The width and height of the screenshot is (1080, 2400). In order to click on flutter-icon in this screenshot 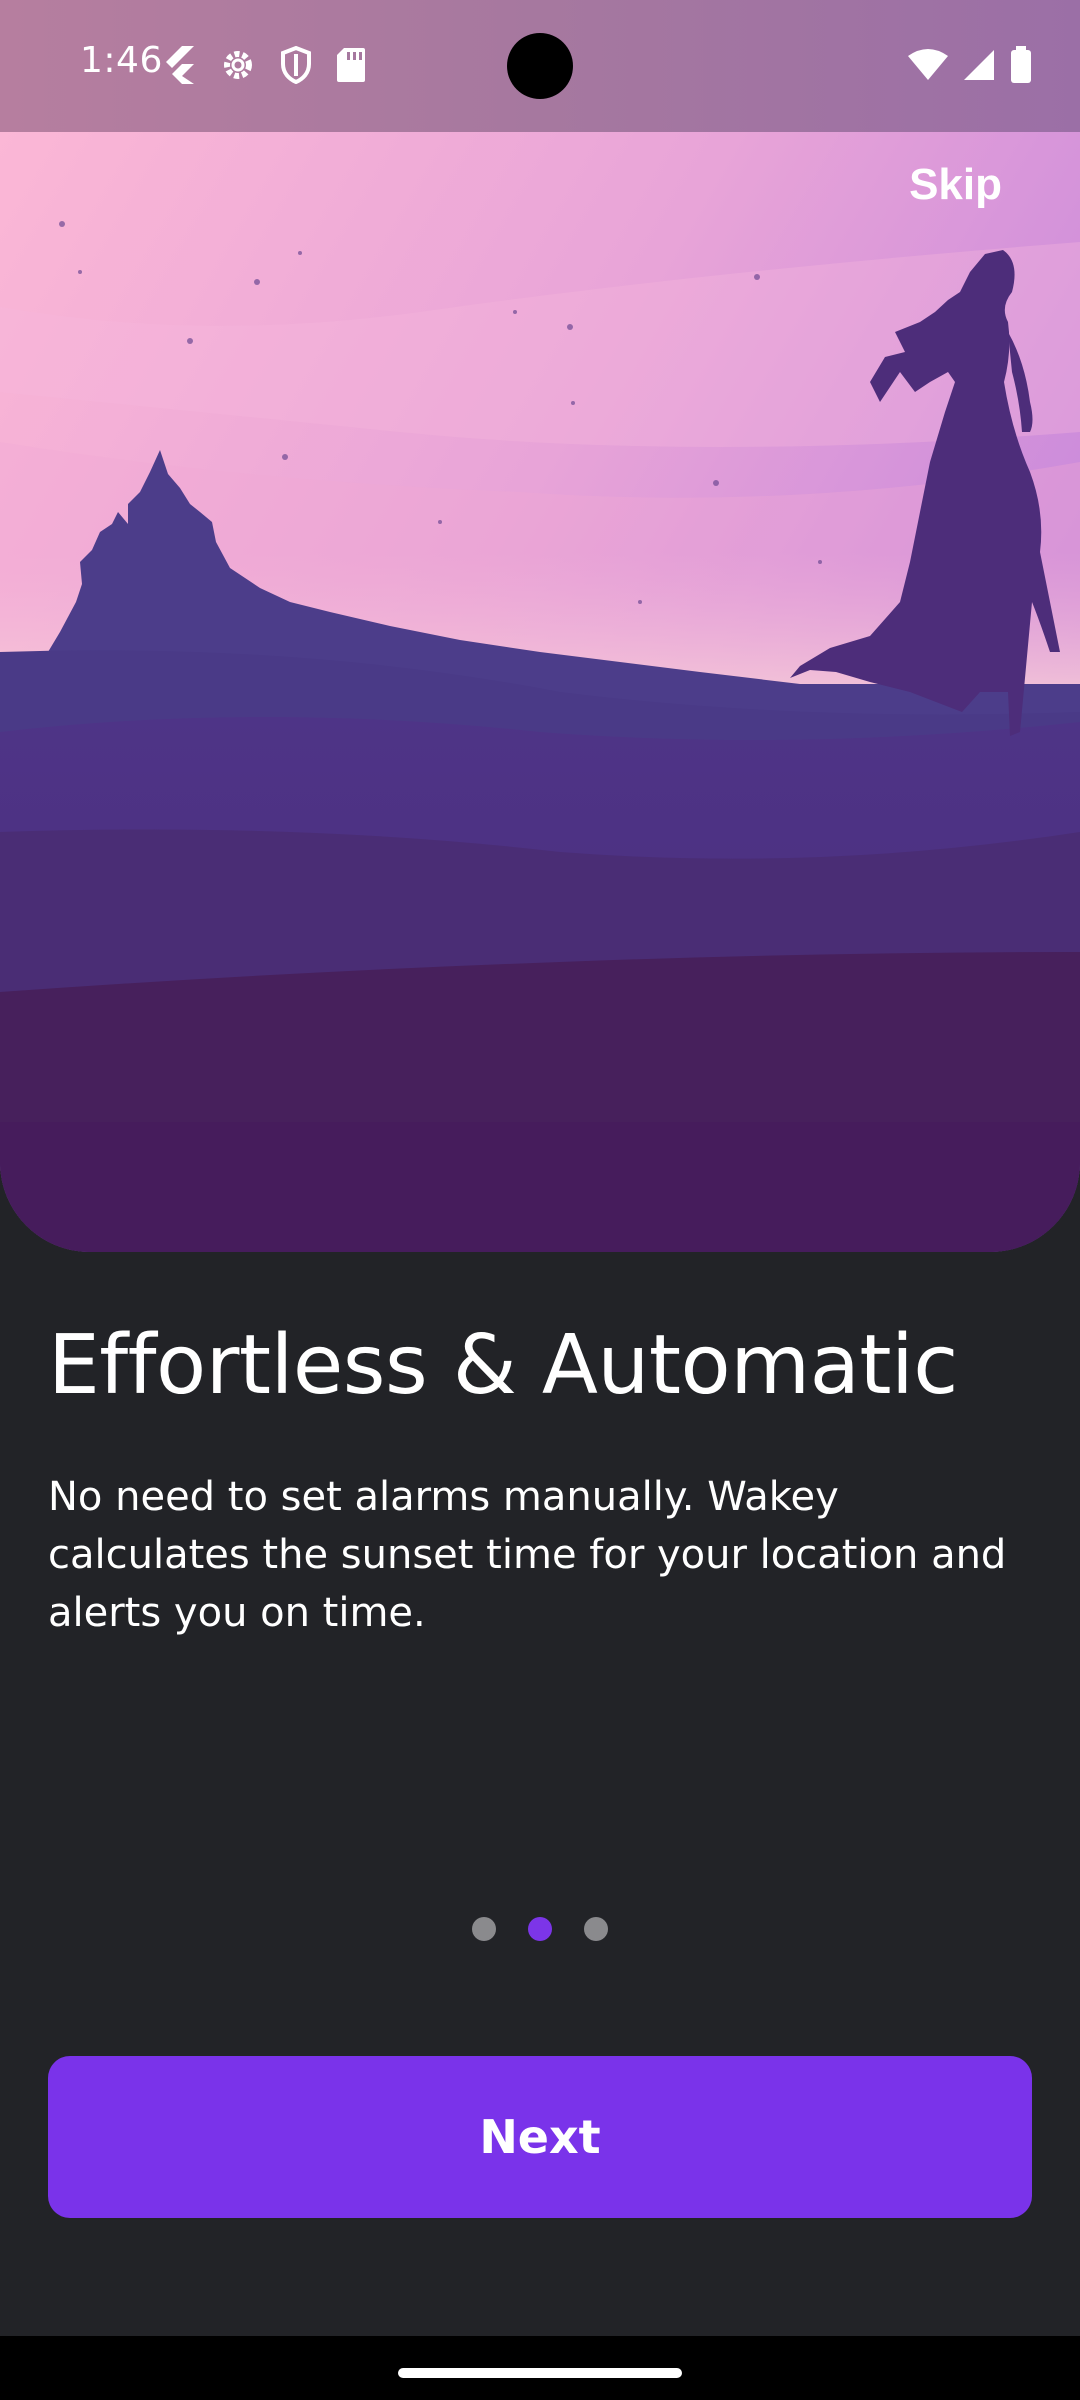, I will do `click(179, 67)`.